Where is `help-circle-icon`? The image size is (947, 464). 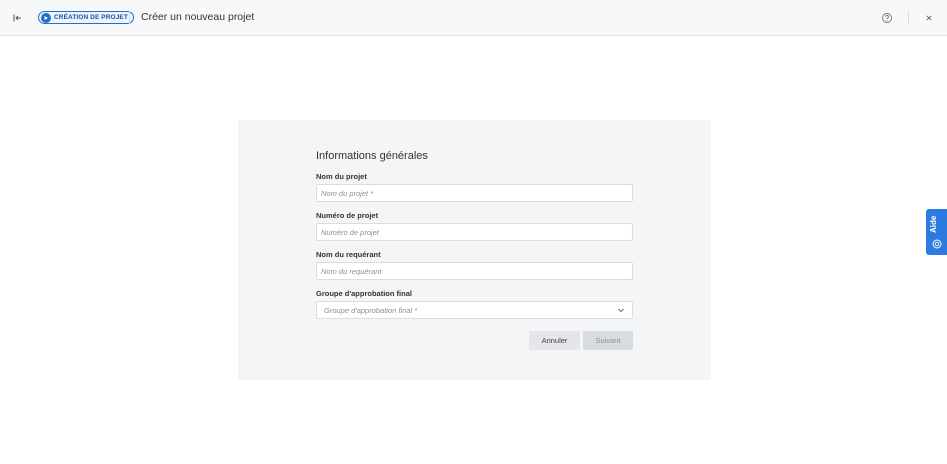
help-circle-icon is located at coordinates (887, 18).